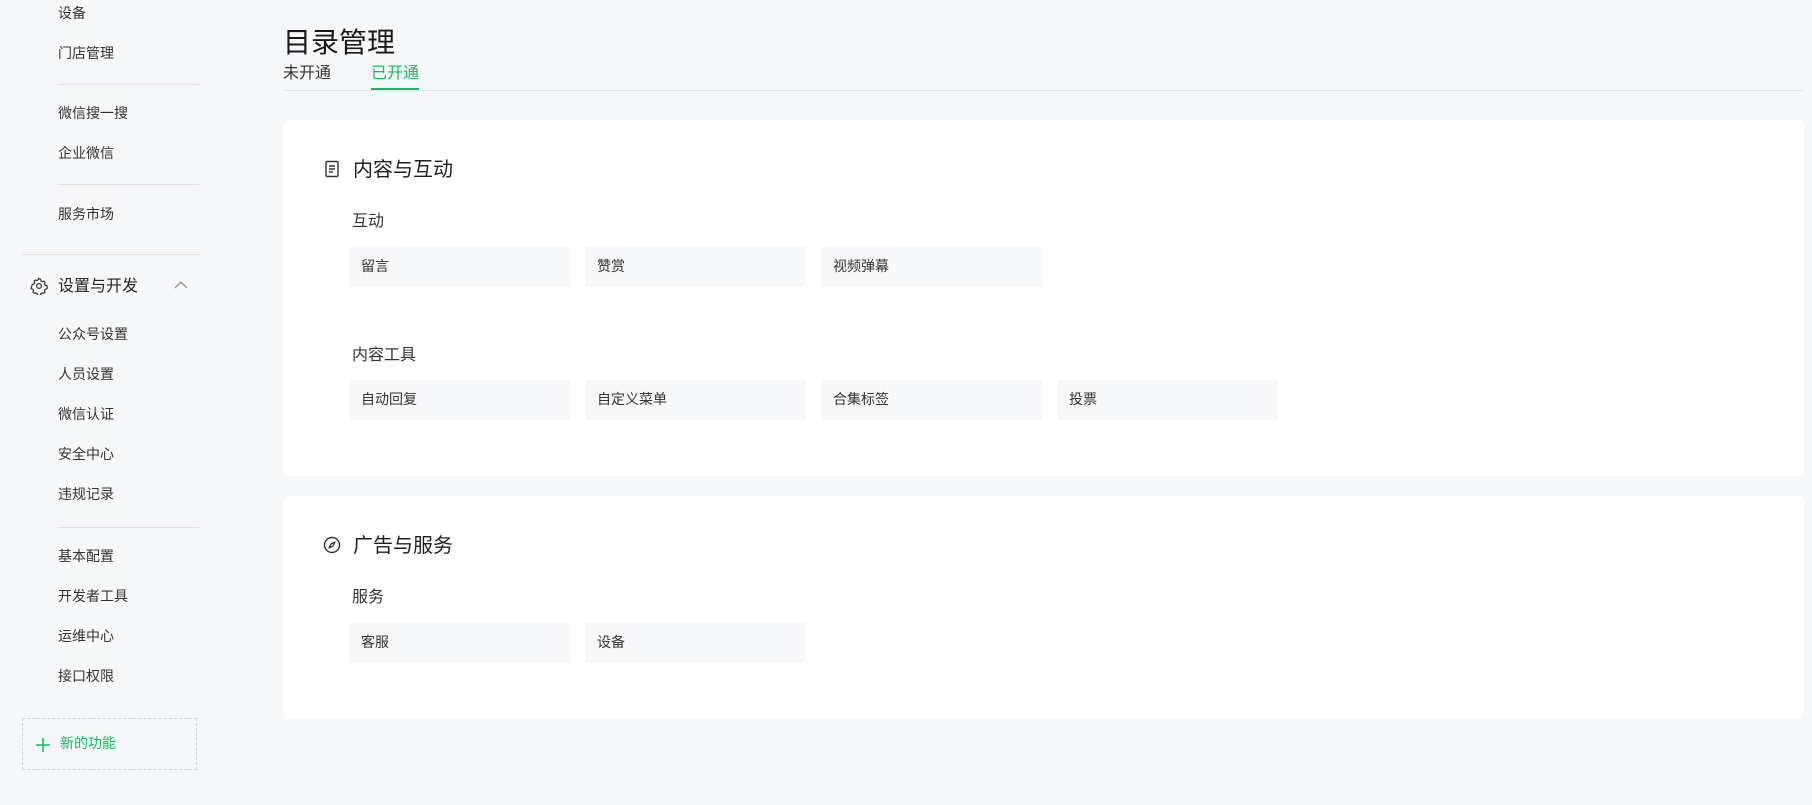 Image resolution: width=1812 pixels, height=805 pixels. What do you see at coordinates (86, 415) in the screenshot?
I see `sidebar-item-wechat-verification: 微信认证` at bounding box center [86, 415].